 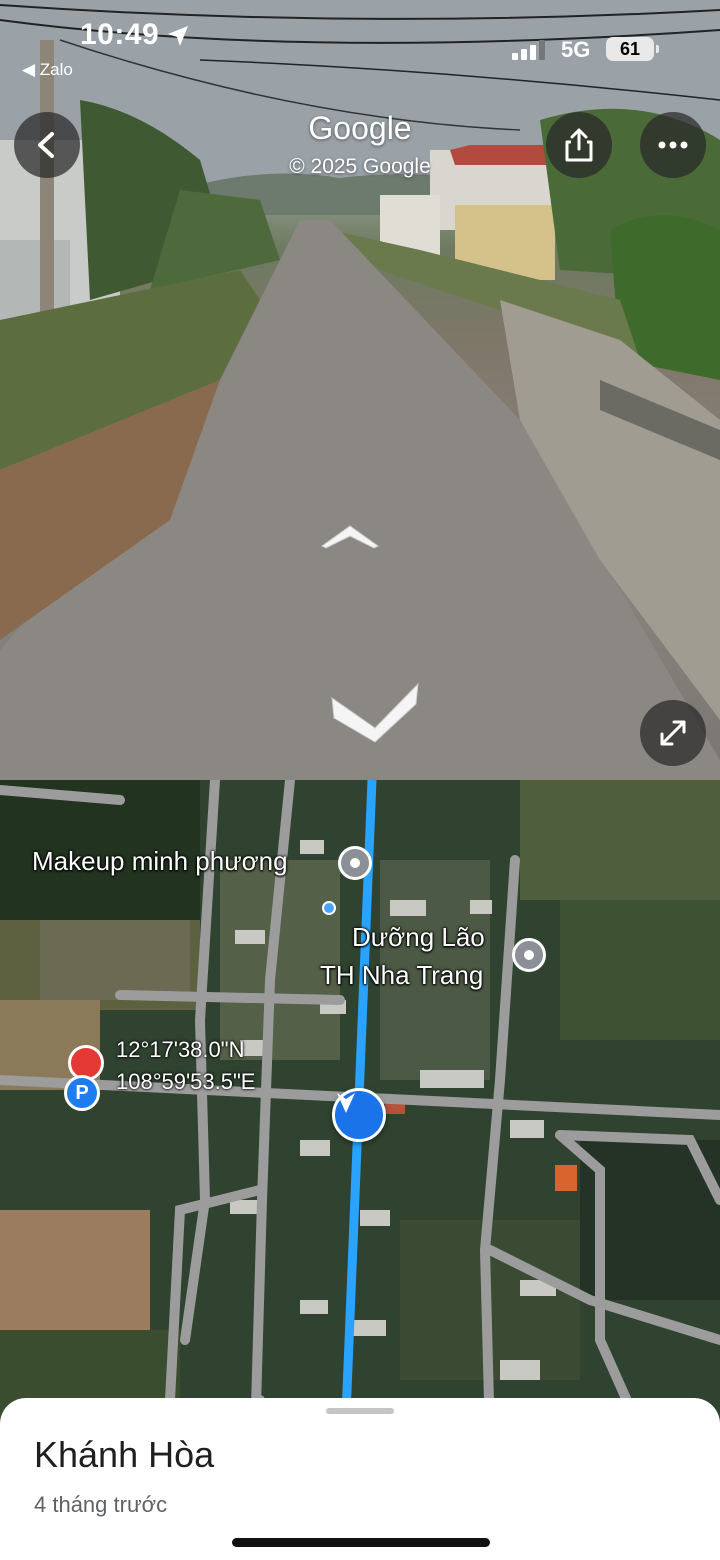 What do you see at coordinates (120, 34) in the screenshot?
I see `status-time: 10:49` at bounding box center [120, 34].